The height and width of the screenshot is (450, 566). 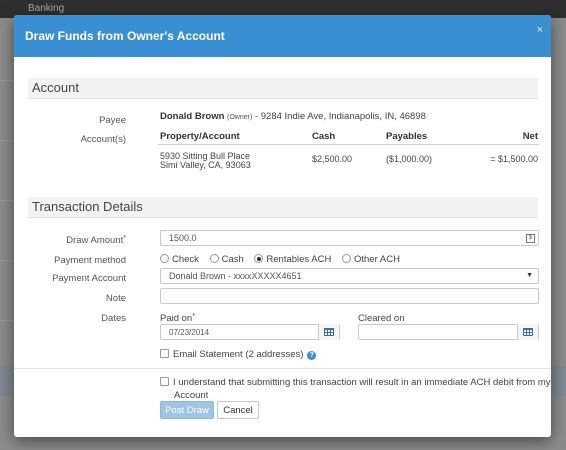 I want to click on acknowledge-text-line2: Account, so click(x=191, y=395).